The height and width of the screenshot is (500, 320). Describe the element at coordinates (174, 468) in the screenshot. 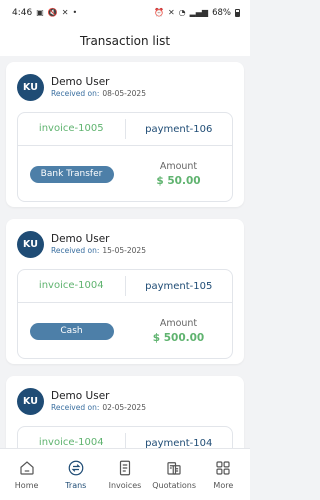

I see `quotation-icon` at that location.